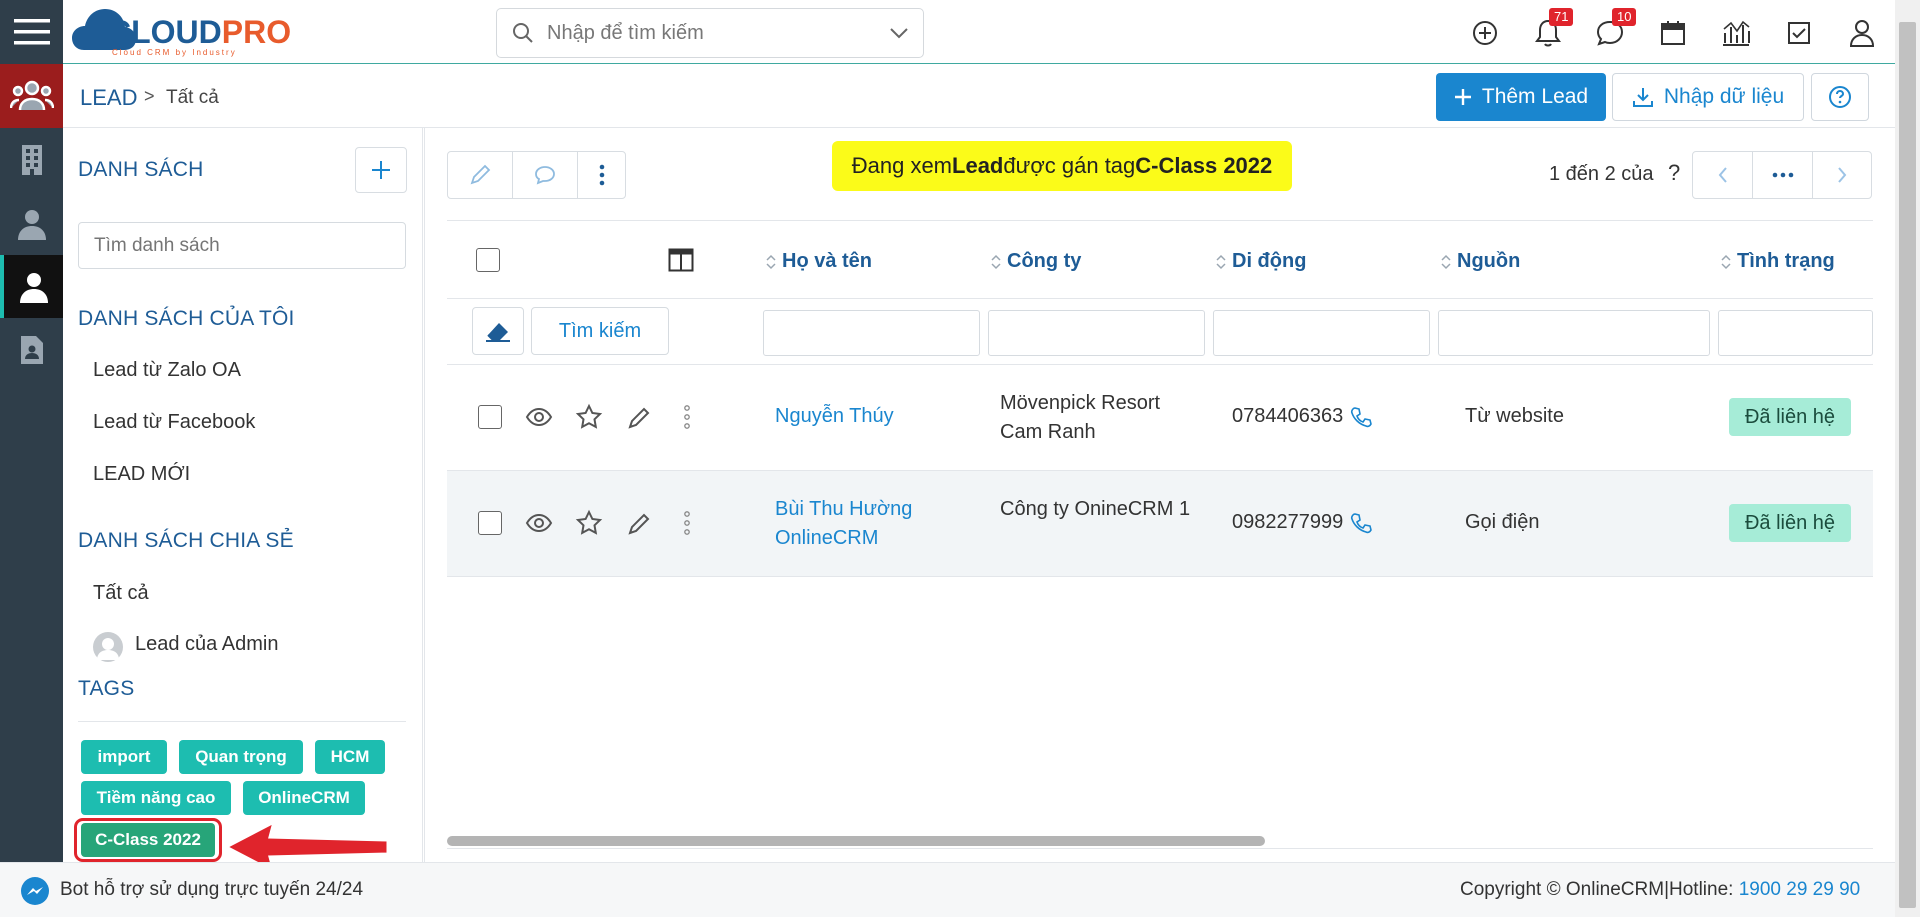  Describe the element at coordinates (1673, 33) in the screenshot. I see `calendar-icon` at that location.